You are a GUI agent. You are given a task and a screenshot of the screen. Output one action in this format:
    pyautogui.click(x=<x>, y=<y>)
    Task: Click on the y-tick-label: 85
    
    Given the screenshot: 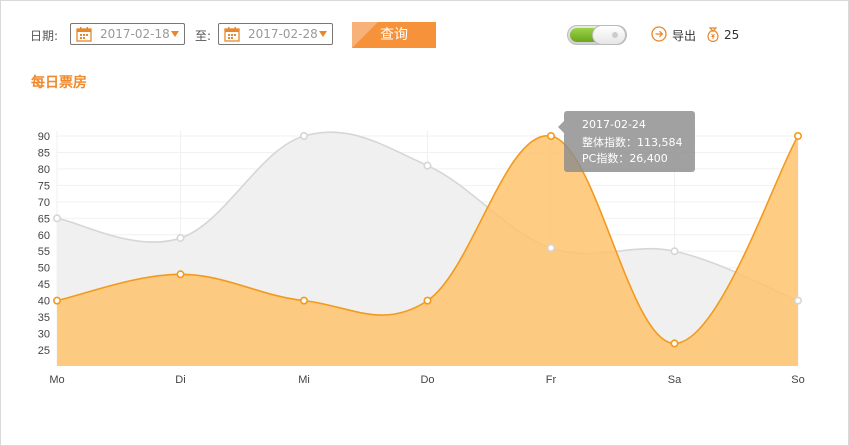 What is the action you would take?
    pyautogui.click(x=44, y=153)
    